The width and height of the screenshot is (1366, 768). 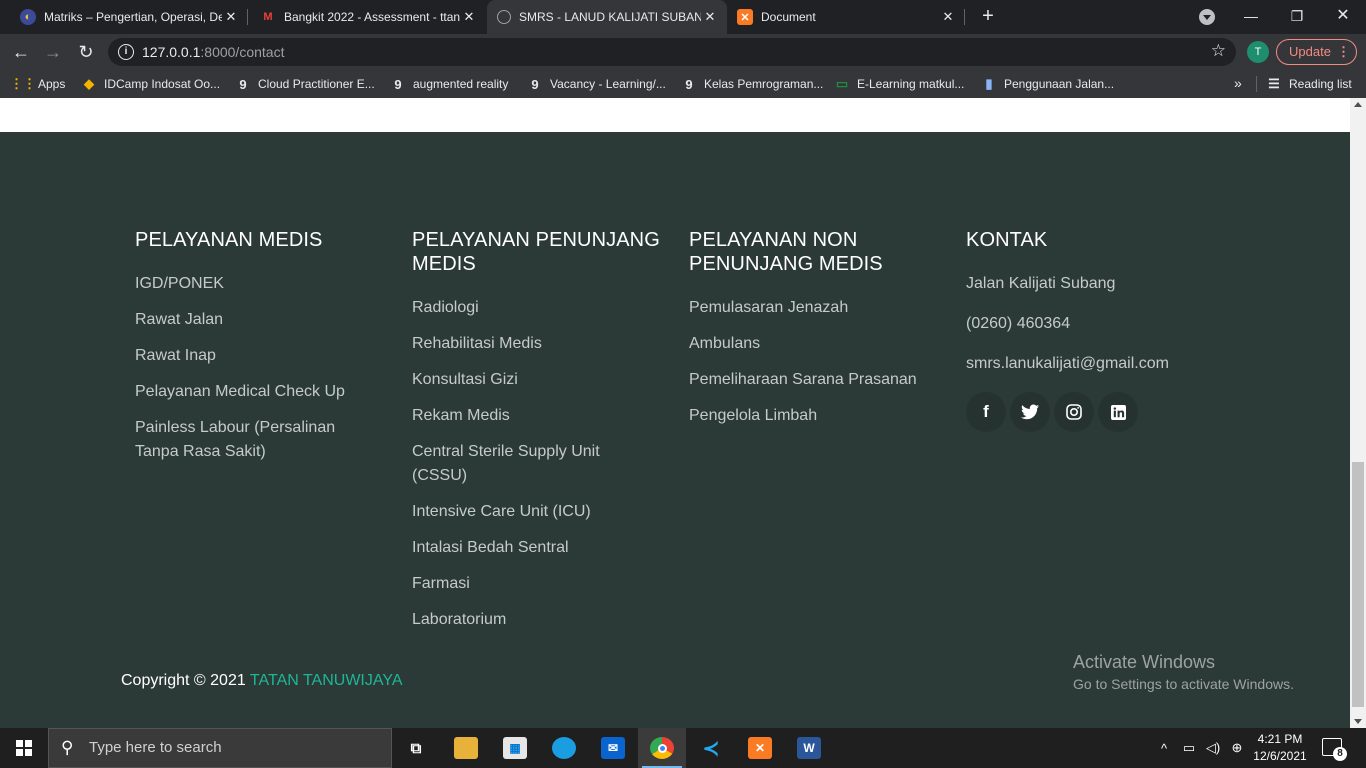 What do you see at coordinates (260, 320) in the screenshot?
I see `footer-link: Rawat Jalan` at bounding box center [260, 320].